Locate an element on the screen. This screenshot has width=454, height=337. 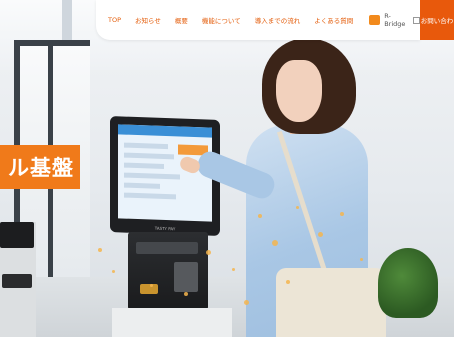
tote-bag is located at coordinates (331, 302).